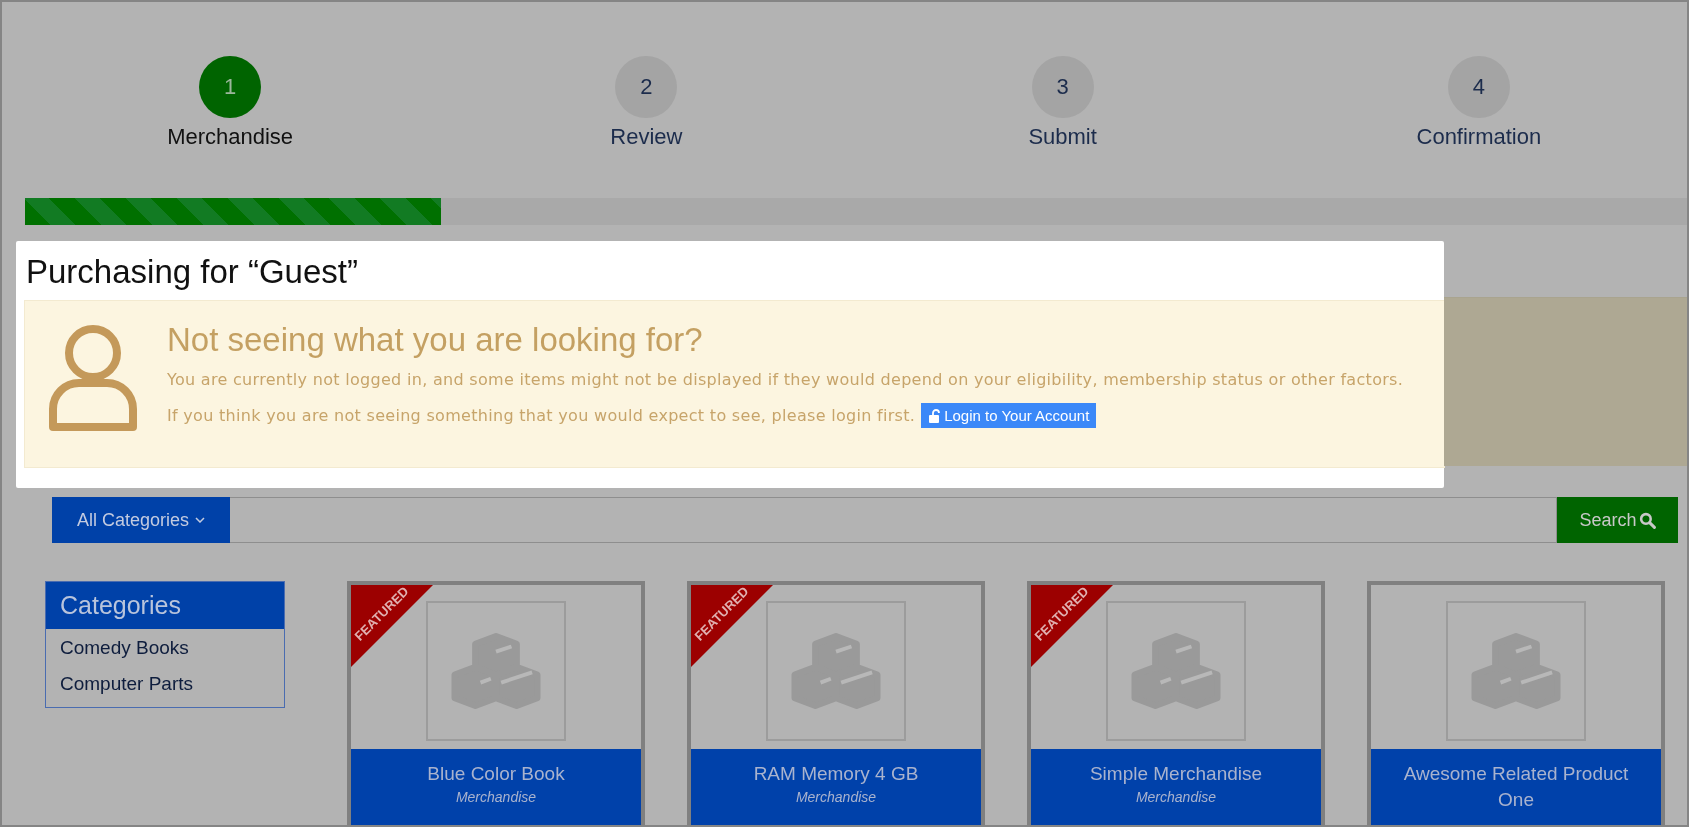 The image size is (1689, 827). Describe the element at coordinates (1478, 87) in the screenshot. I see `step-number: 4` at that location.